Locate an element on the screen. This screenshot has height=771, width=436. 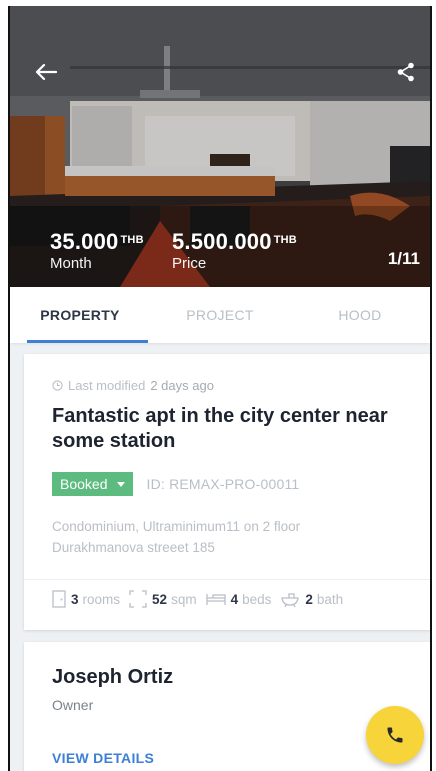
beds-value: 4 is located at coordinates (234, 599).